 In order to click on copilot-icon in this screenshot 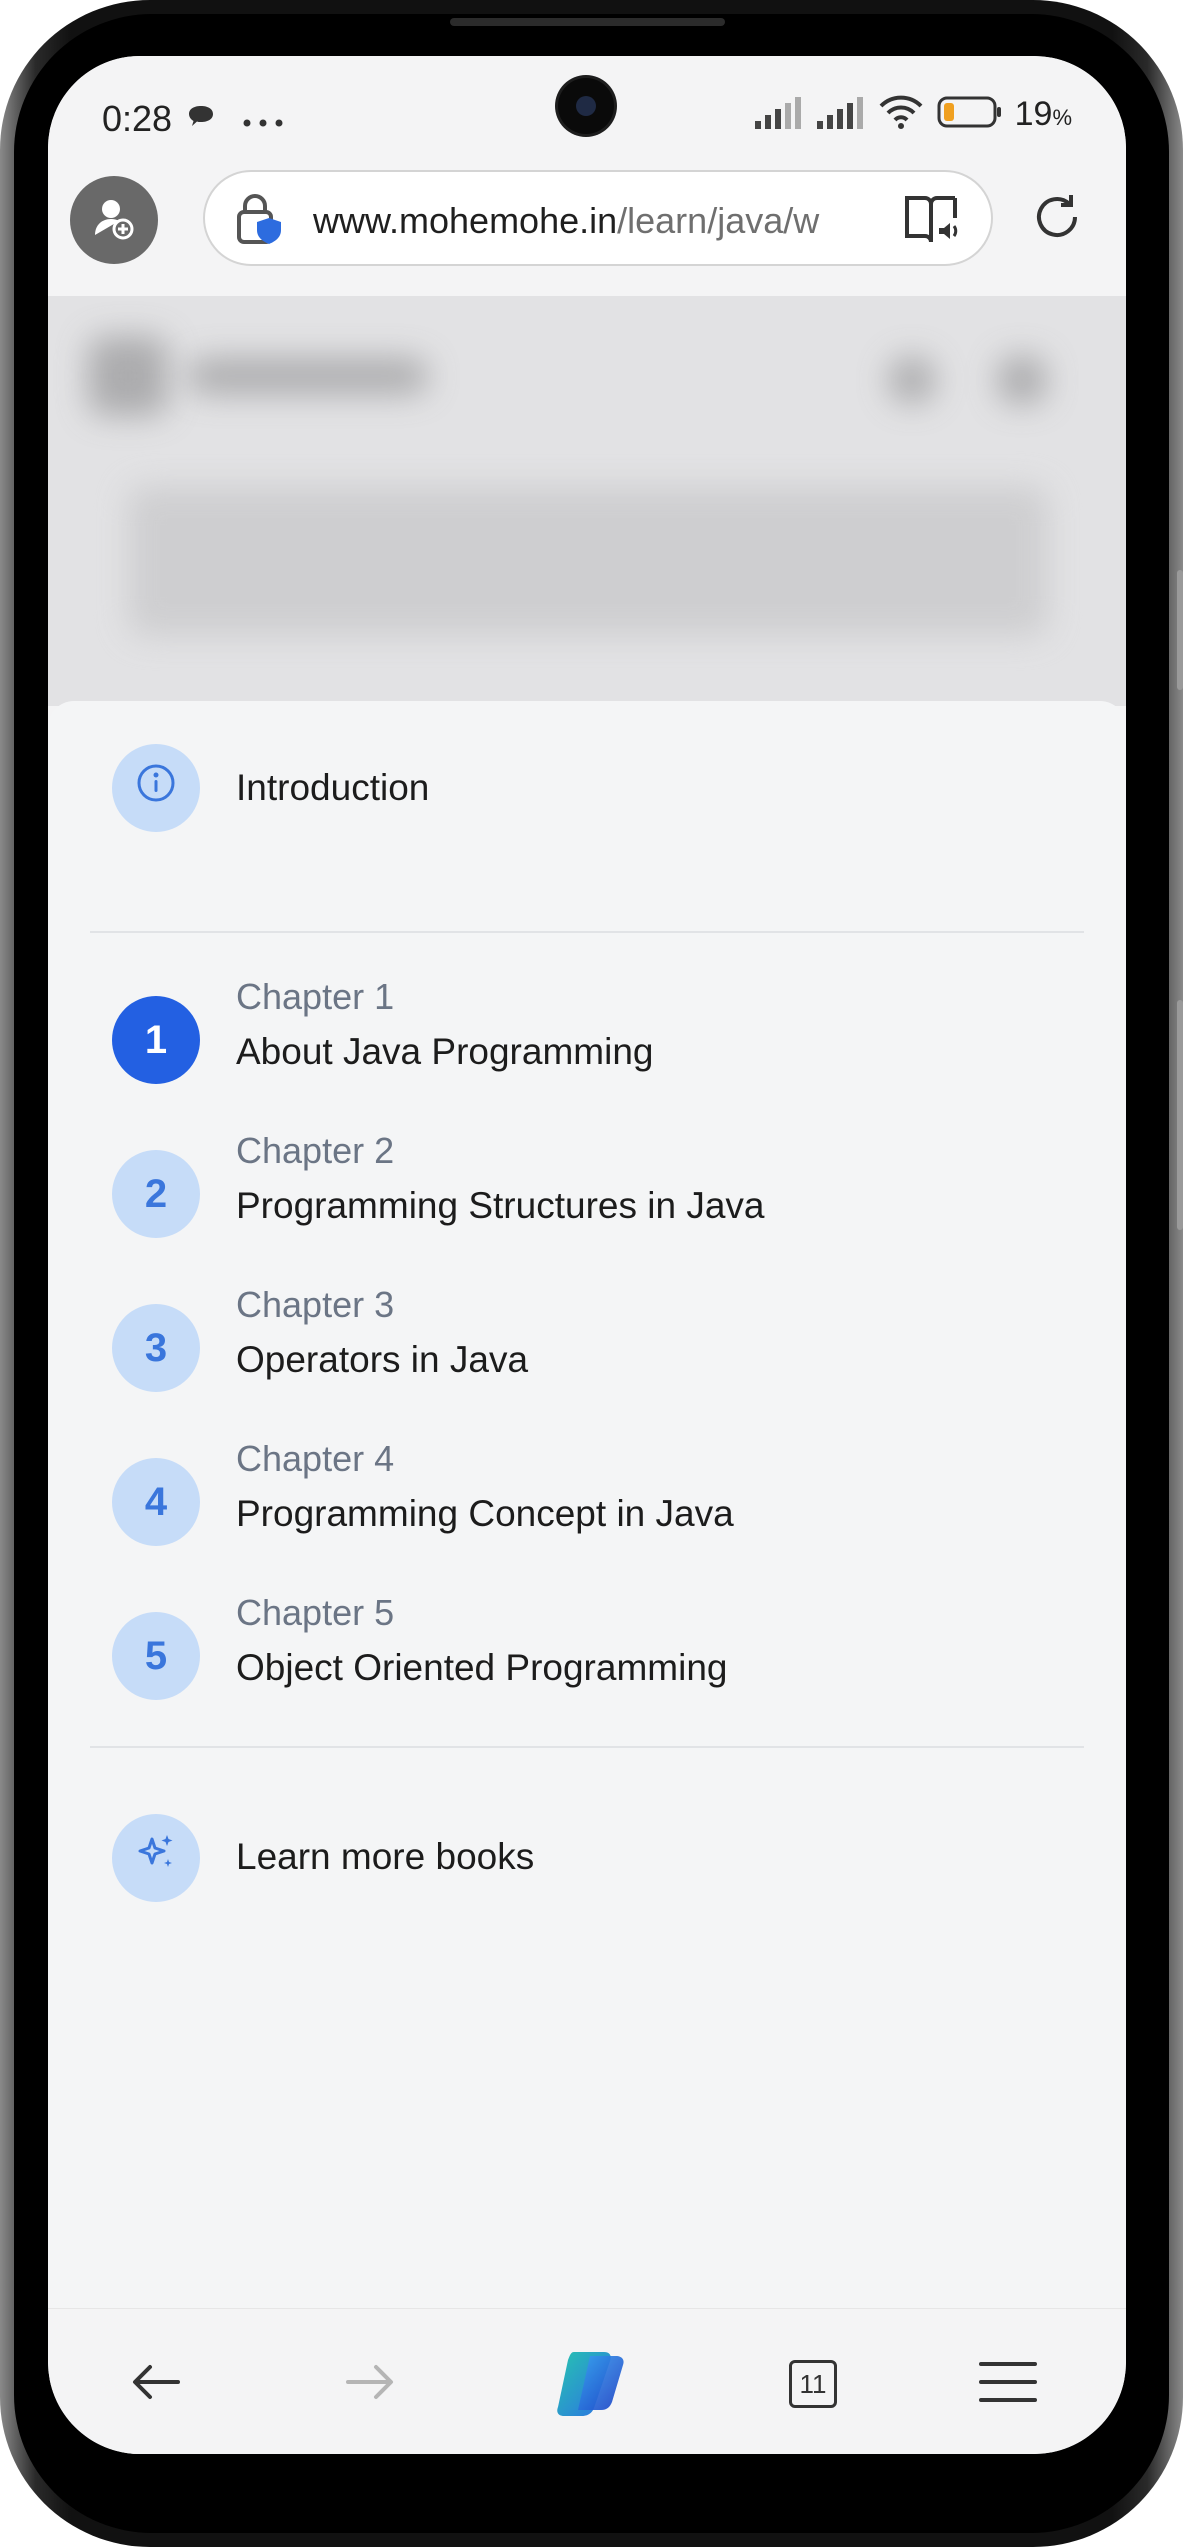, I will do `click(592, 2384)`.